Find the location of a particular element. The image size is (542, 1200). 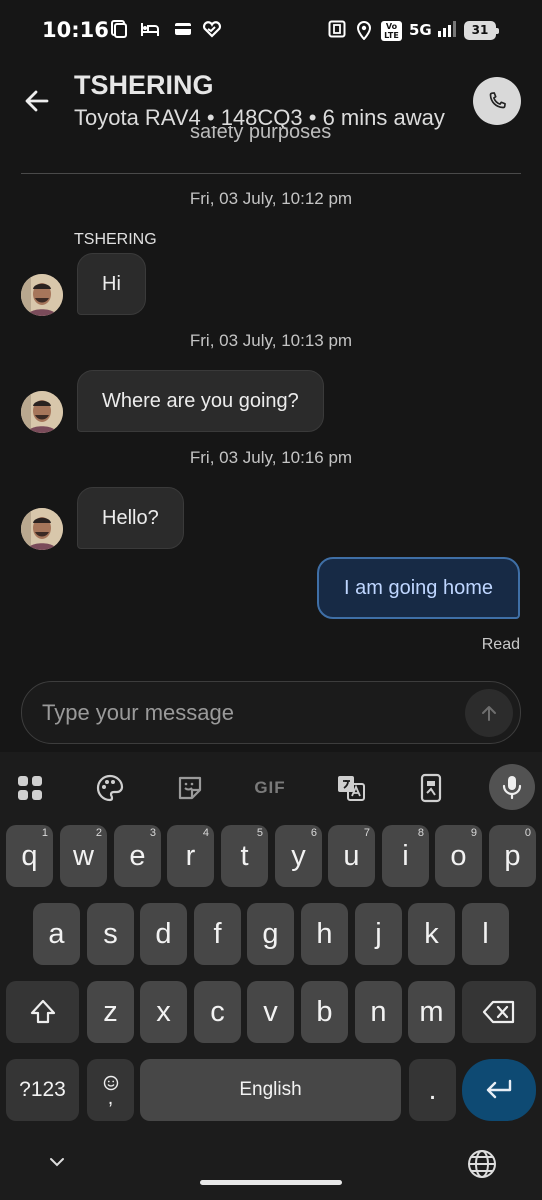

key-y-label: y is located at coordinates (298, 855).